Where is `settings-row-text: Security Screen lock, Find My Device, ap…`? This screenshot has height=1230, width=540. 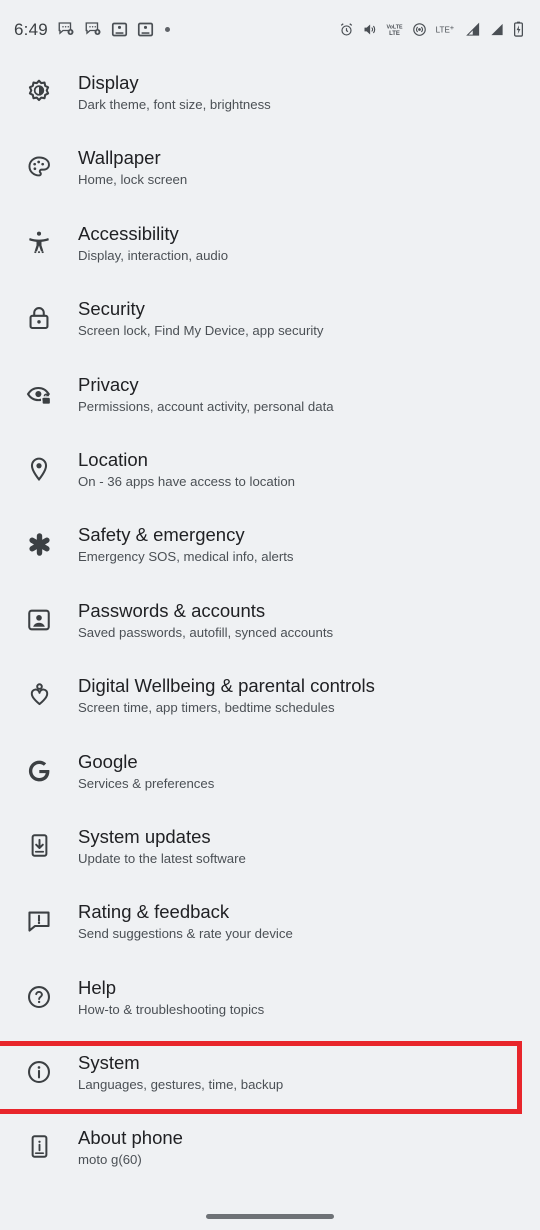 settings-row-text: Security Screen lock, Find My Device, ap… is located at coordinates (201, 312).